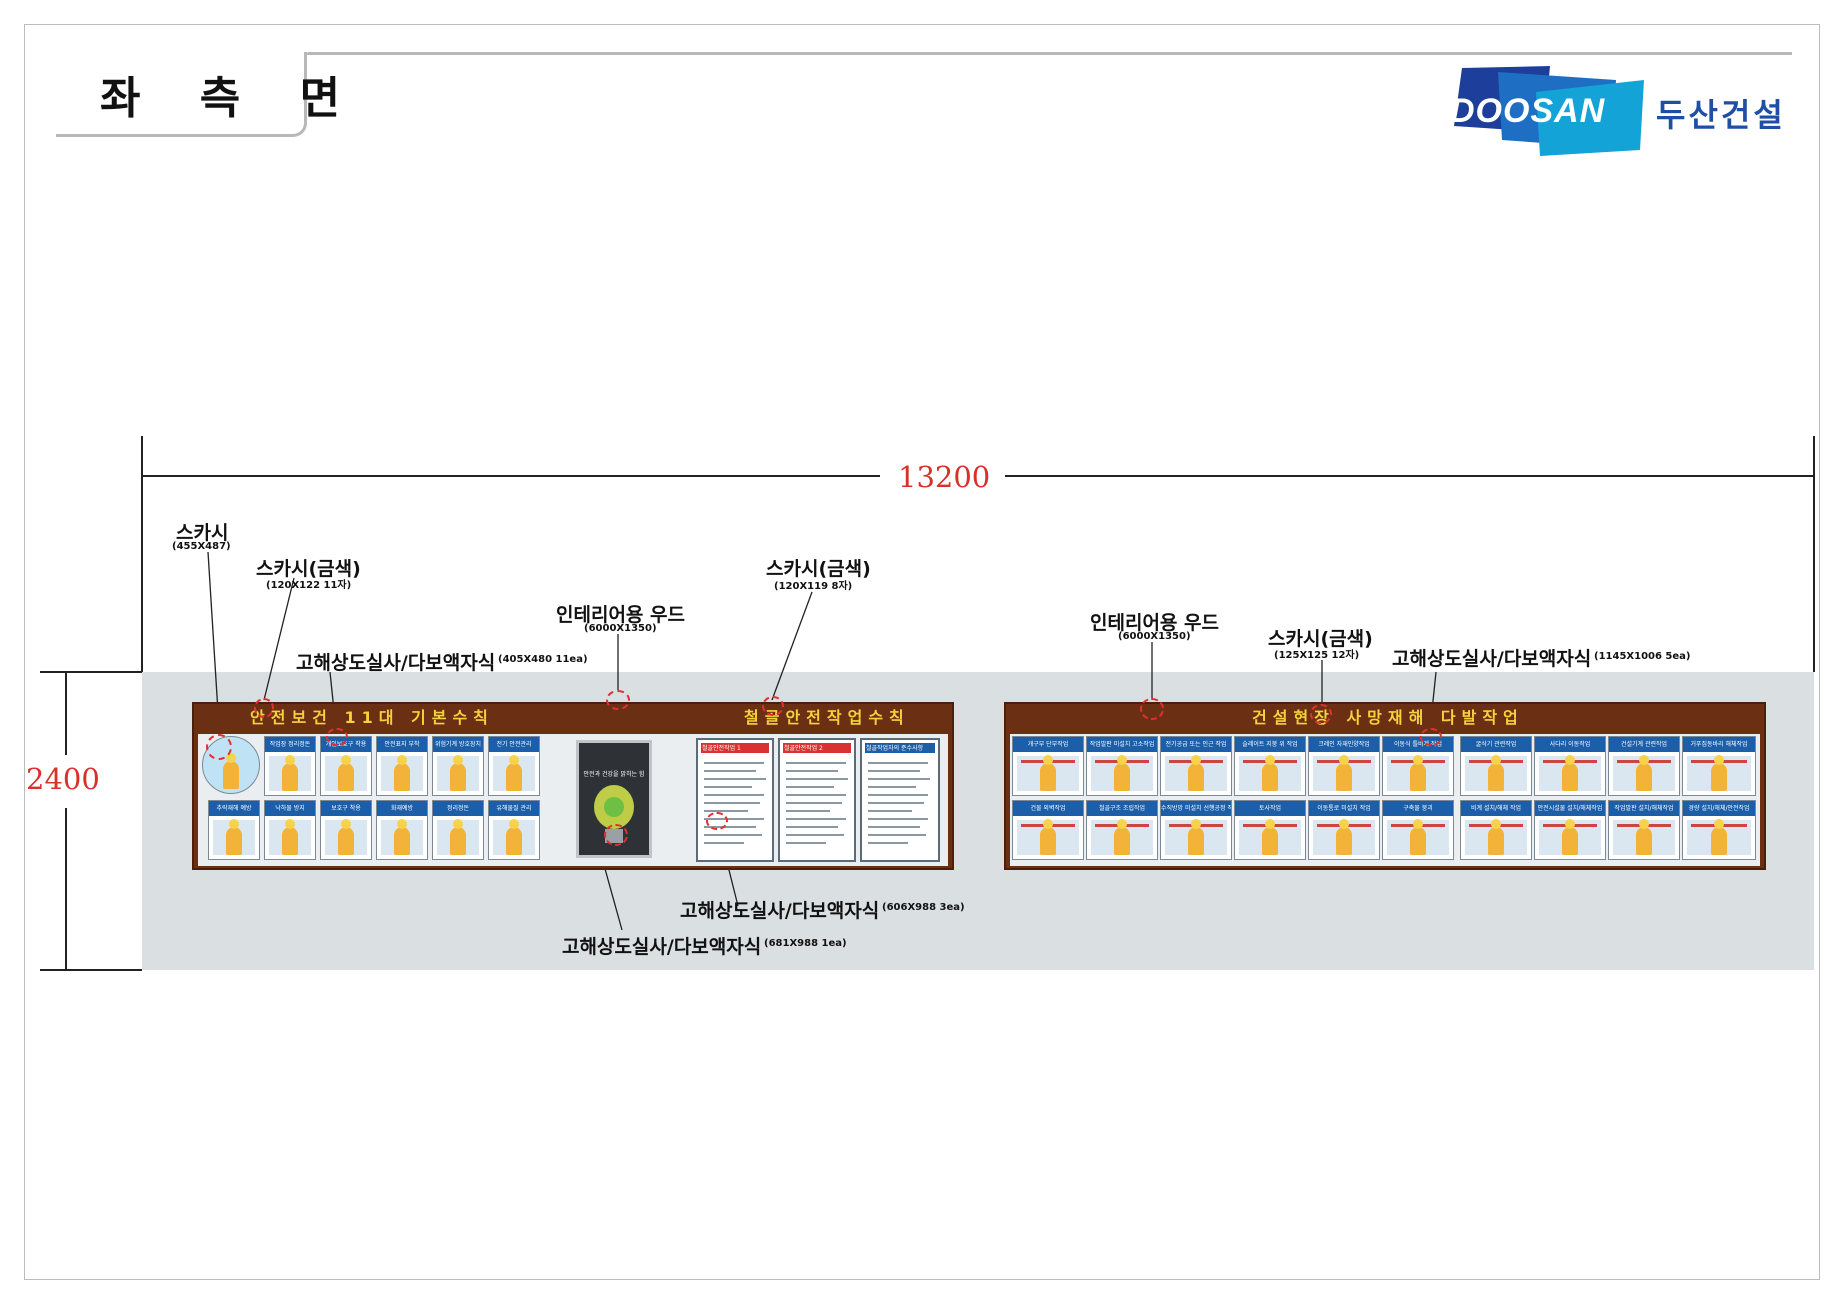 The height and width of the screenshot is (1304, 1844). What do you see at coordinates (1418, 766) in the screenshot?
I see `hazard-poster: 이동식 틀비계 작업` at bounding box center [1418, 766].